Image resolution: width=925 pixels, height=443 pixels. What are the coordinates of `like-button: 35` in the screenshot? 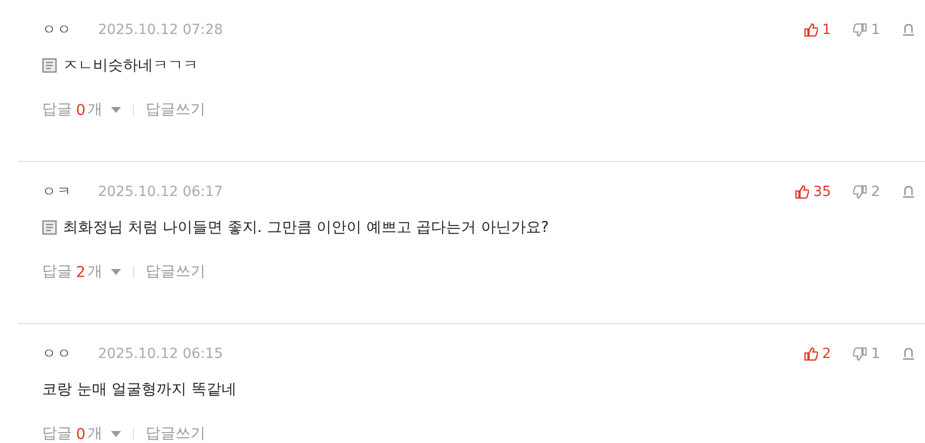 It's located at (813, 192).